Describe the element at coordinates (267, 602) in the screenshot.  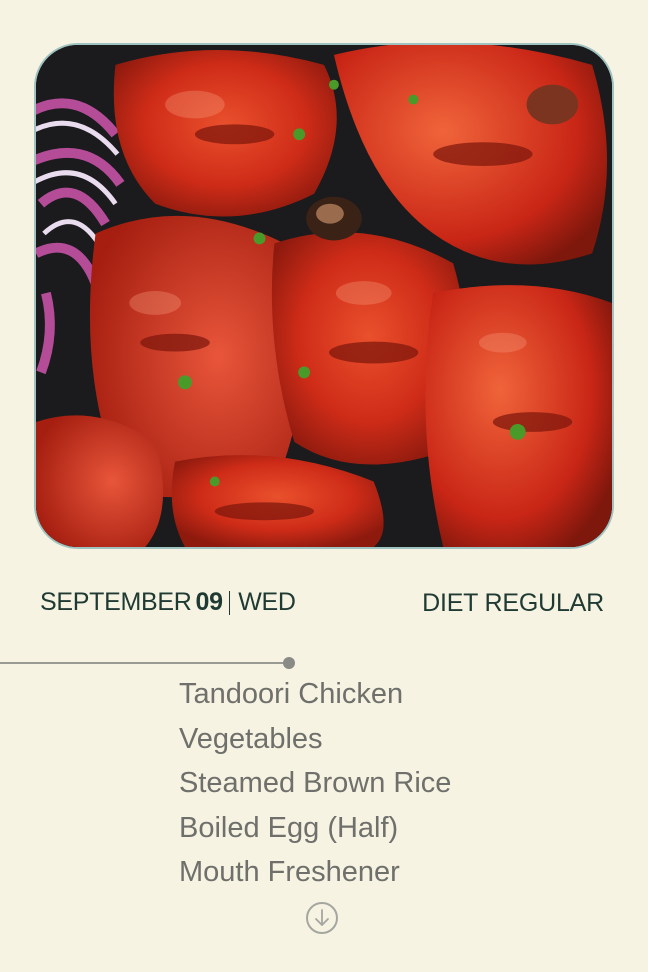
I see `date-weekday: WED` at that location.